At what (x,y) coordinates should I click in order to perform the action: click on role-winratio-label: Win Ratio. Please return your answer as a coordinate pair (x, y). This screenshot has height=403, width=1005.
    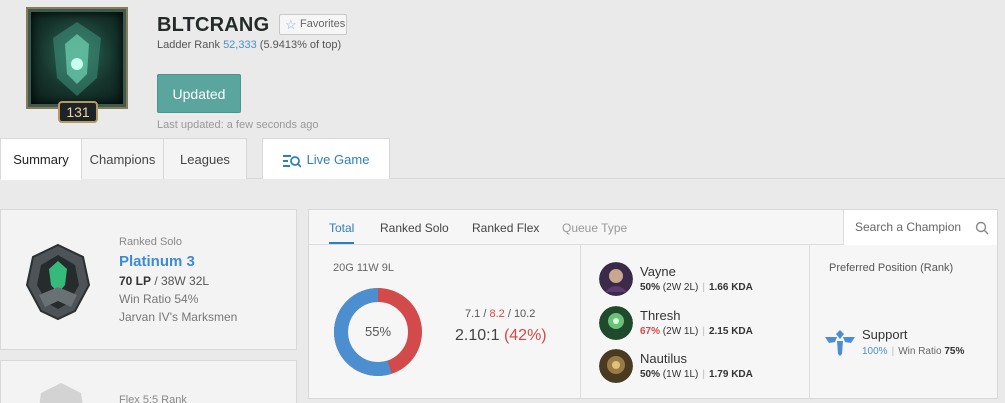
    Looking at the image, I should click on (920, 351).